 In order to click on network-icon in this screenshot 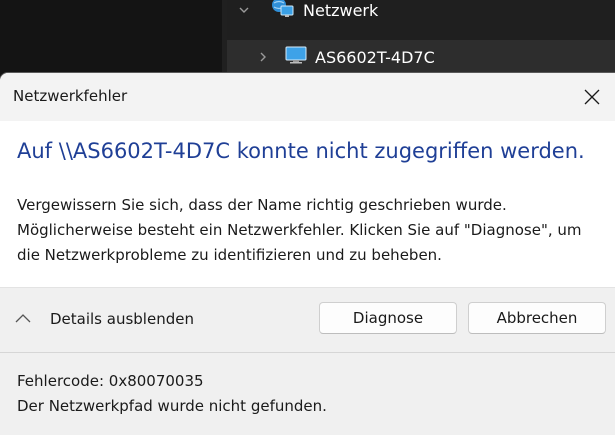, I will do `click(283, 11)`.